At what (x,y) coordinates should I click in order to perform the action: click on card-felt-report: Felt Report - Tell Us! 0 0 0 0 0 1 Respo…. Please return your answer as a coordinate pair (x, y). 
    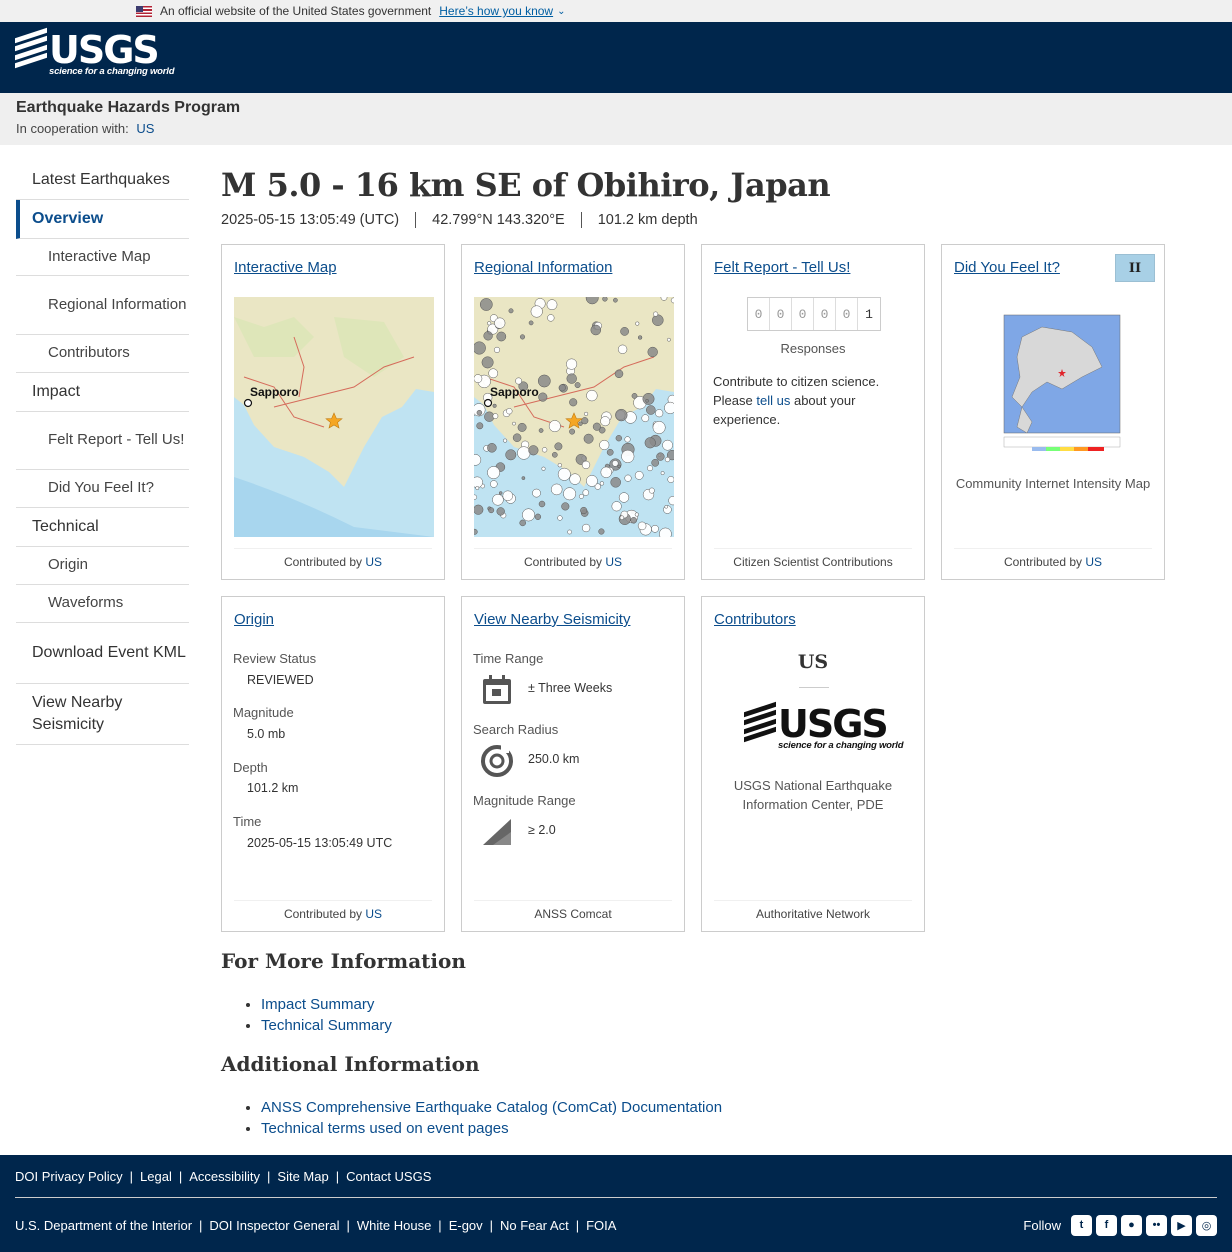
    Looking at the image, I should click on (813, 412).